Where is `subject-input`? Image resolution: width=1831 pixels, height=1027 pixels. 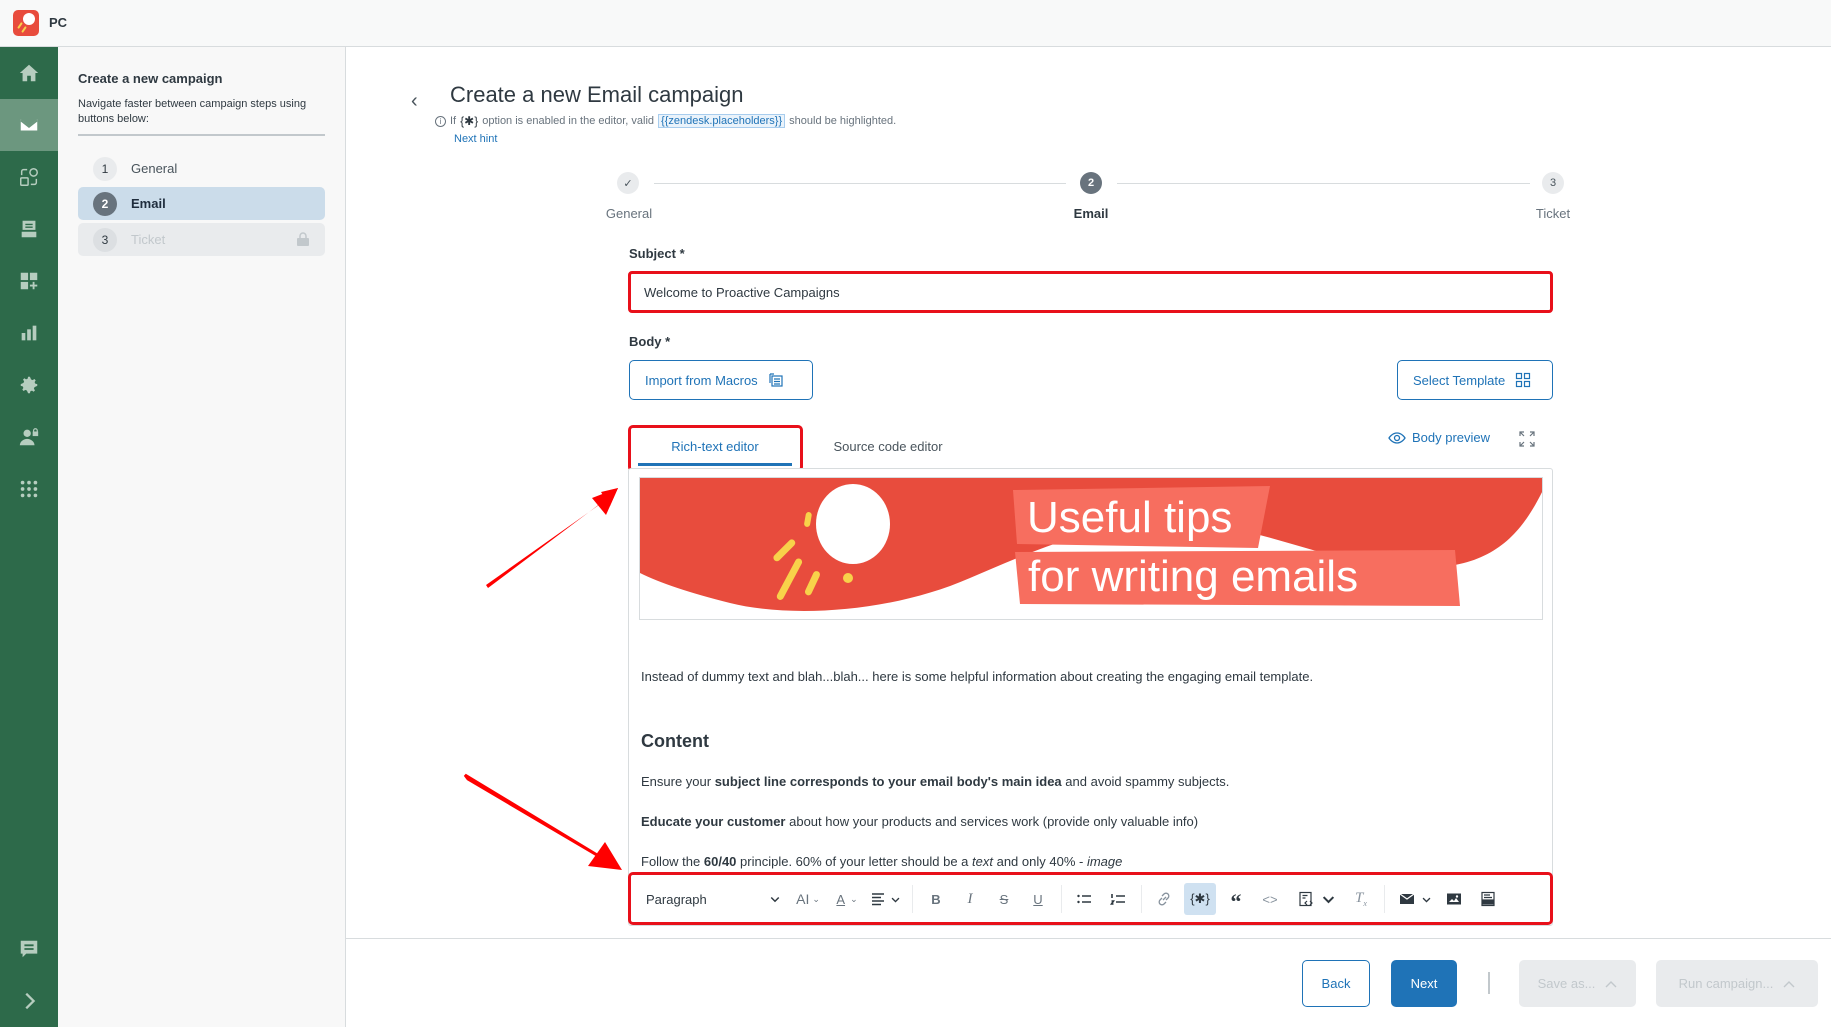 subject-input is located at coordinates (1090, 292).